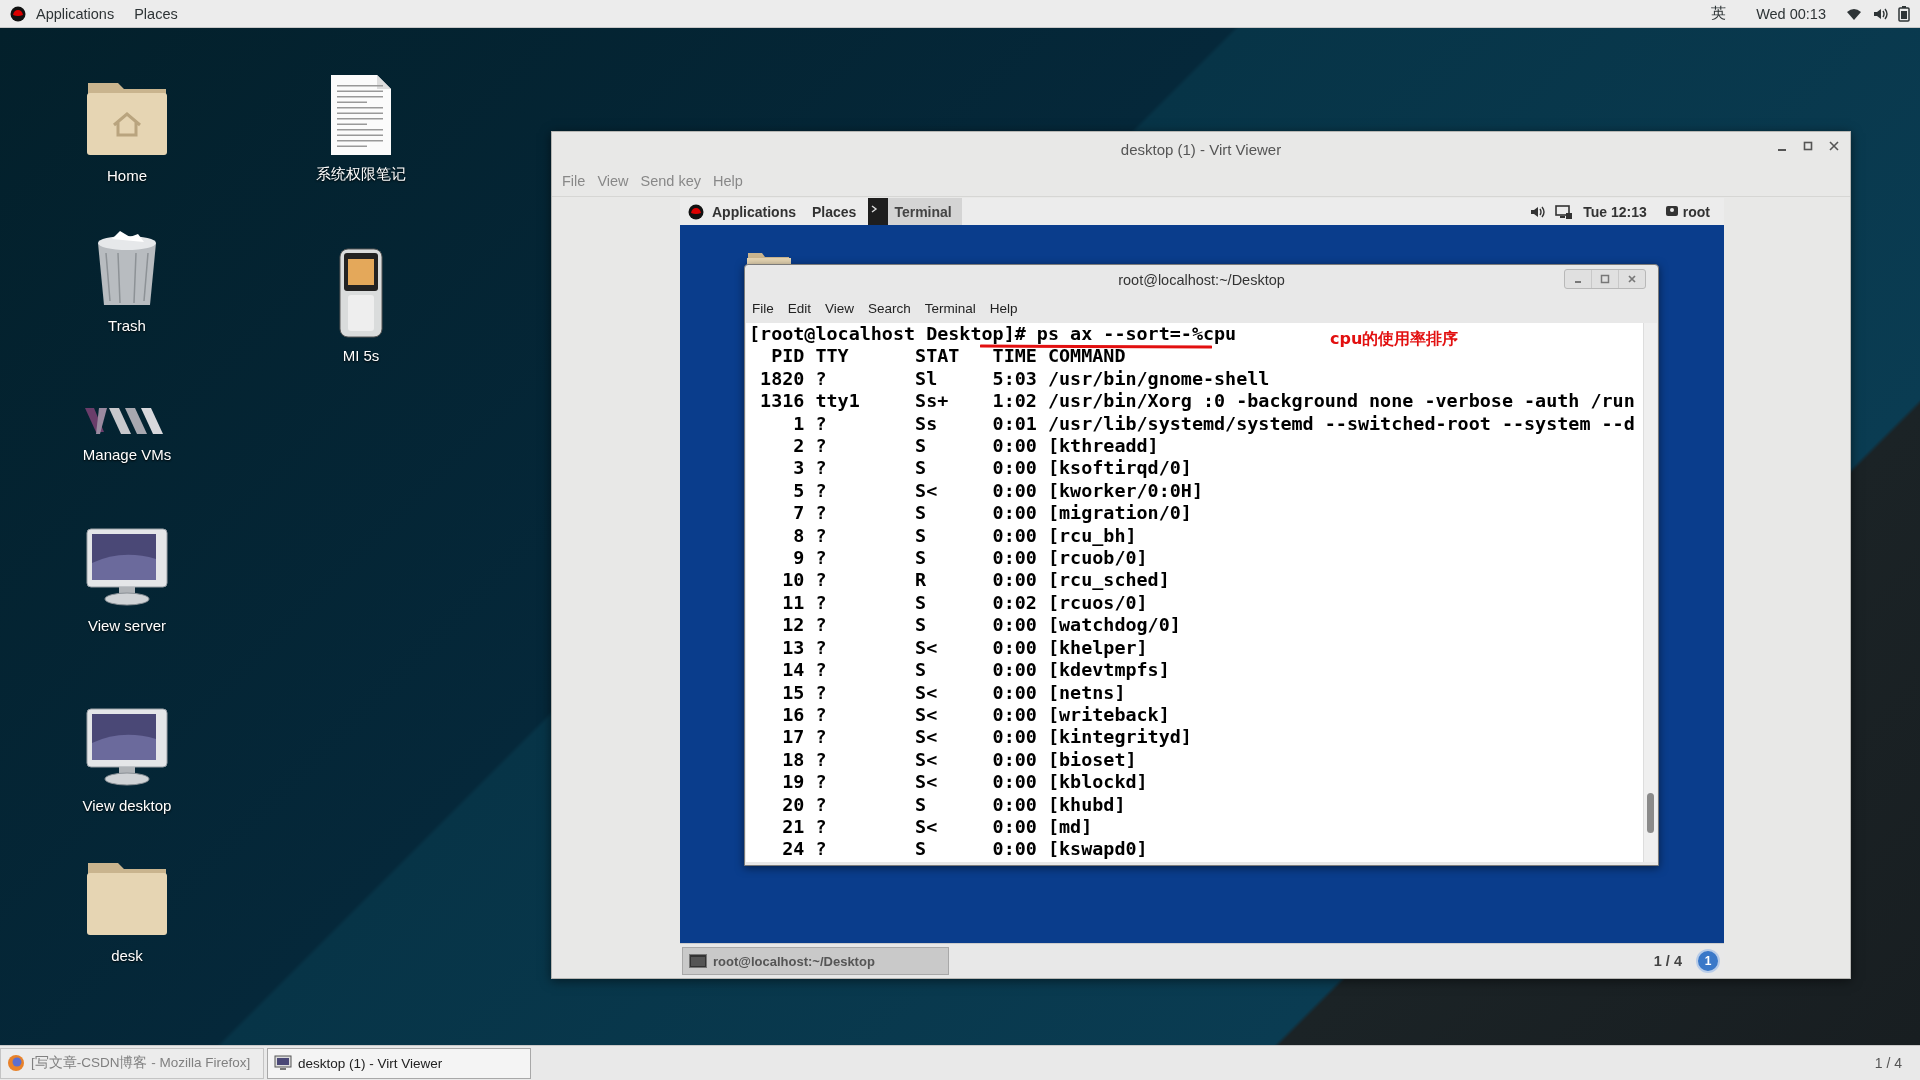  Describe the element at coordinates (361, 355) in the screenshot. I see `icon-label: MI 5s` at that location.